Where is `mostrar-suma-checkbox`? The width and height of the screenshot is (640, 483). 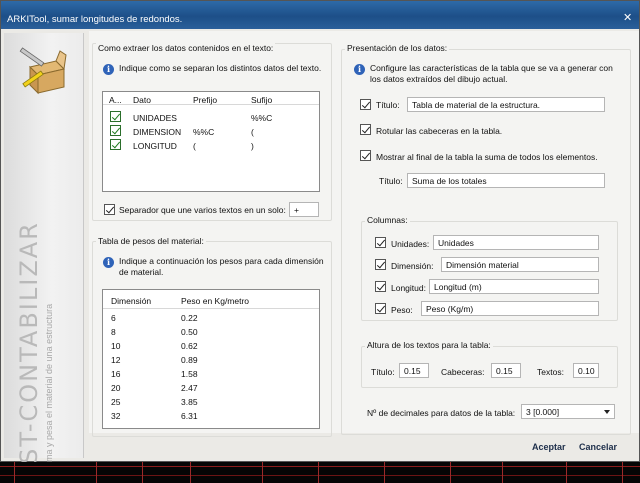 mostrar-suma-checkbox is located at coordinates (365, 155).